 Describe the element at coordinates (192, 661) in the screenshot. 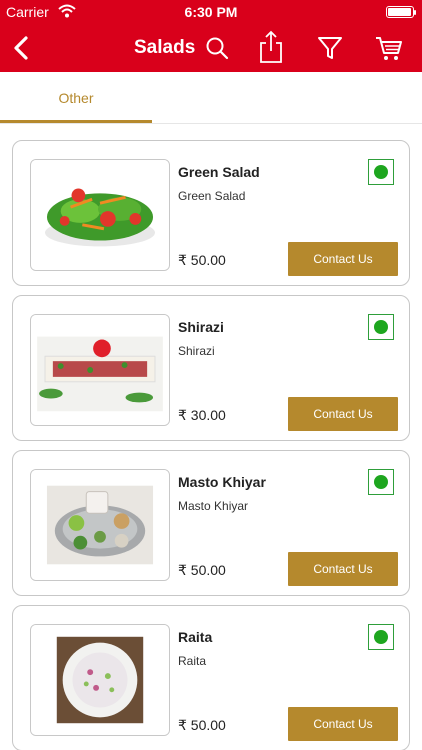

I see `product-description: Raita` at that location.